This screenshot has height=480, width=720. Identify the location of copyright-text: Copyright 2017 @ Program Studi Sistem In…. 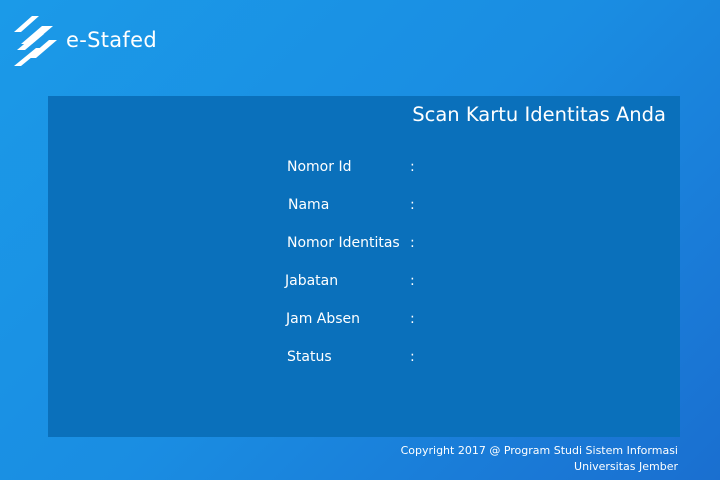
(539, 450).